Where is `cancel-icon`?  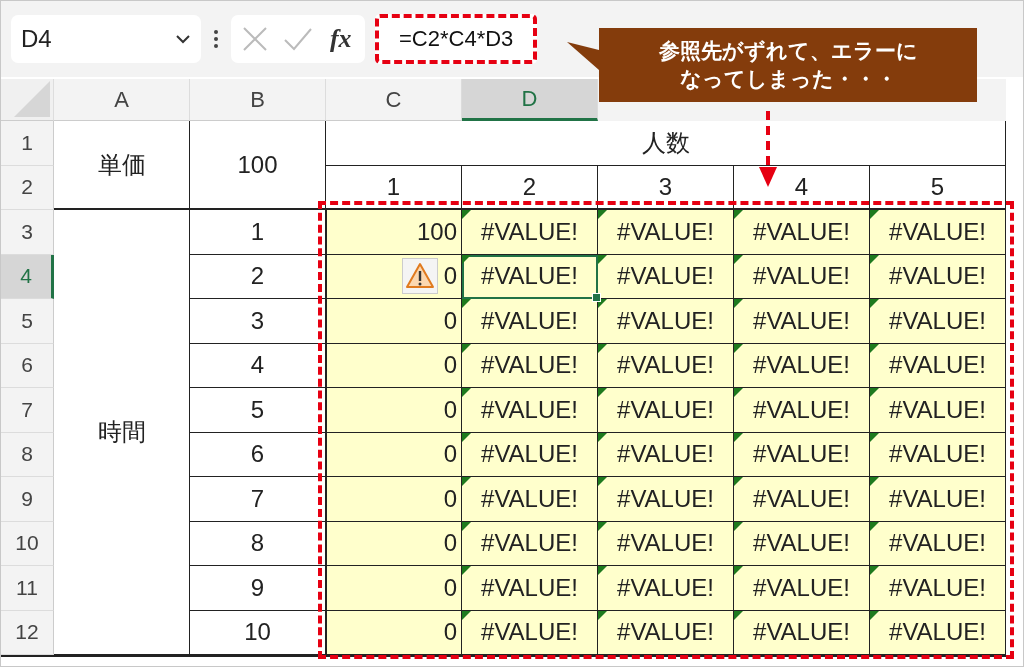
cancel-icon is located at coordinates (255, 39).